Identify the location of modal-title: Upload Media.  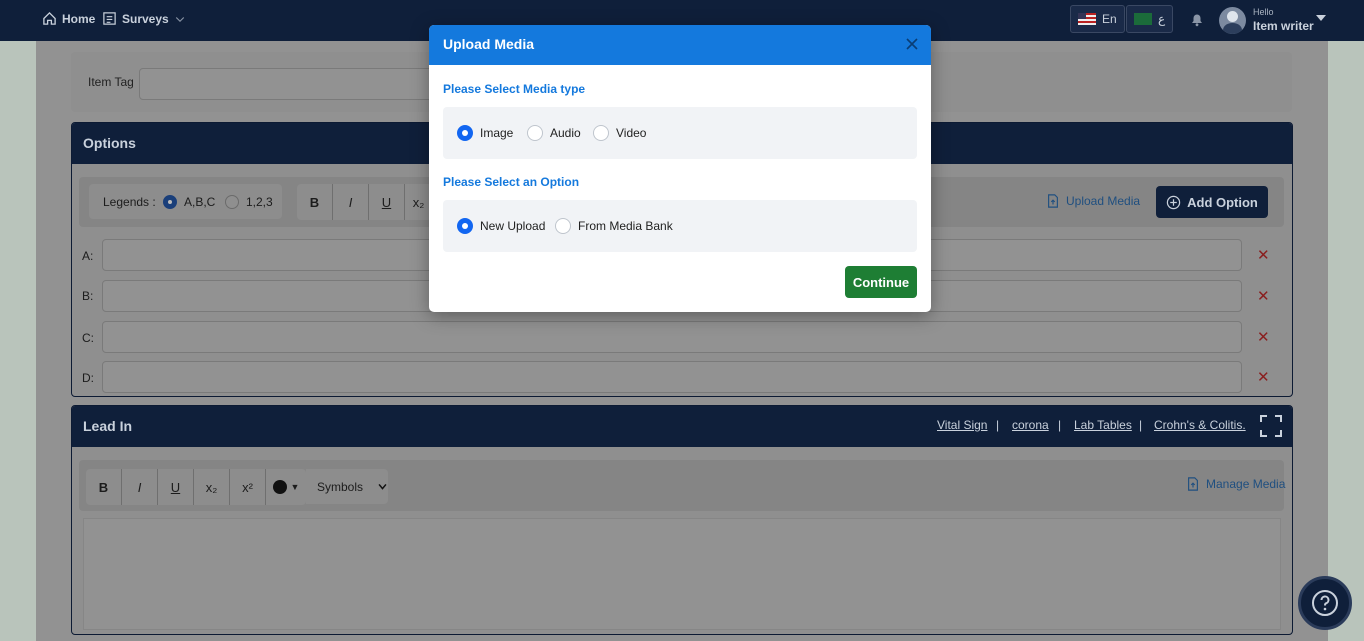
(489, 44).